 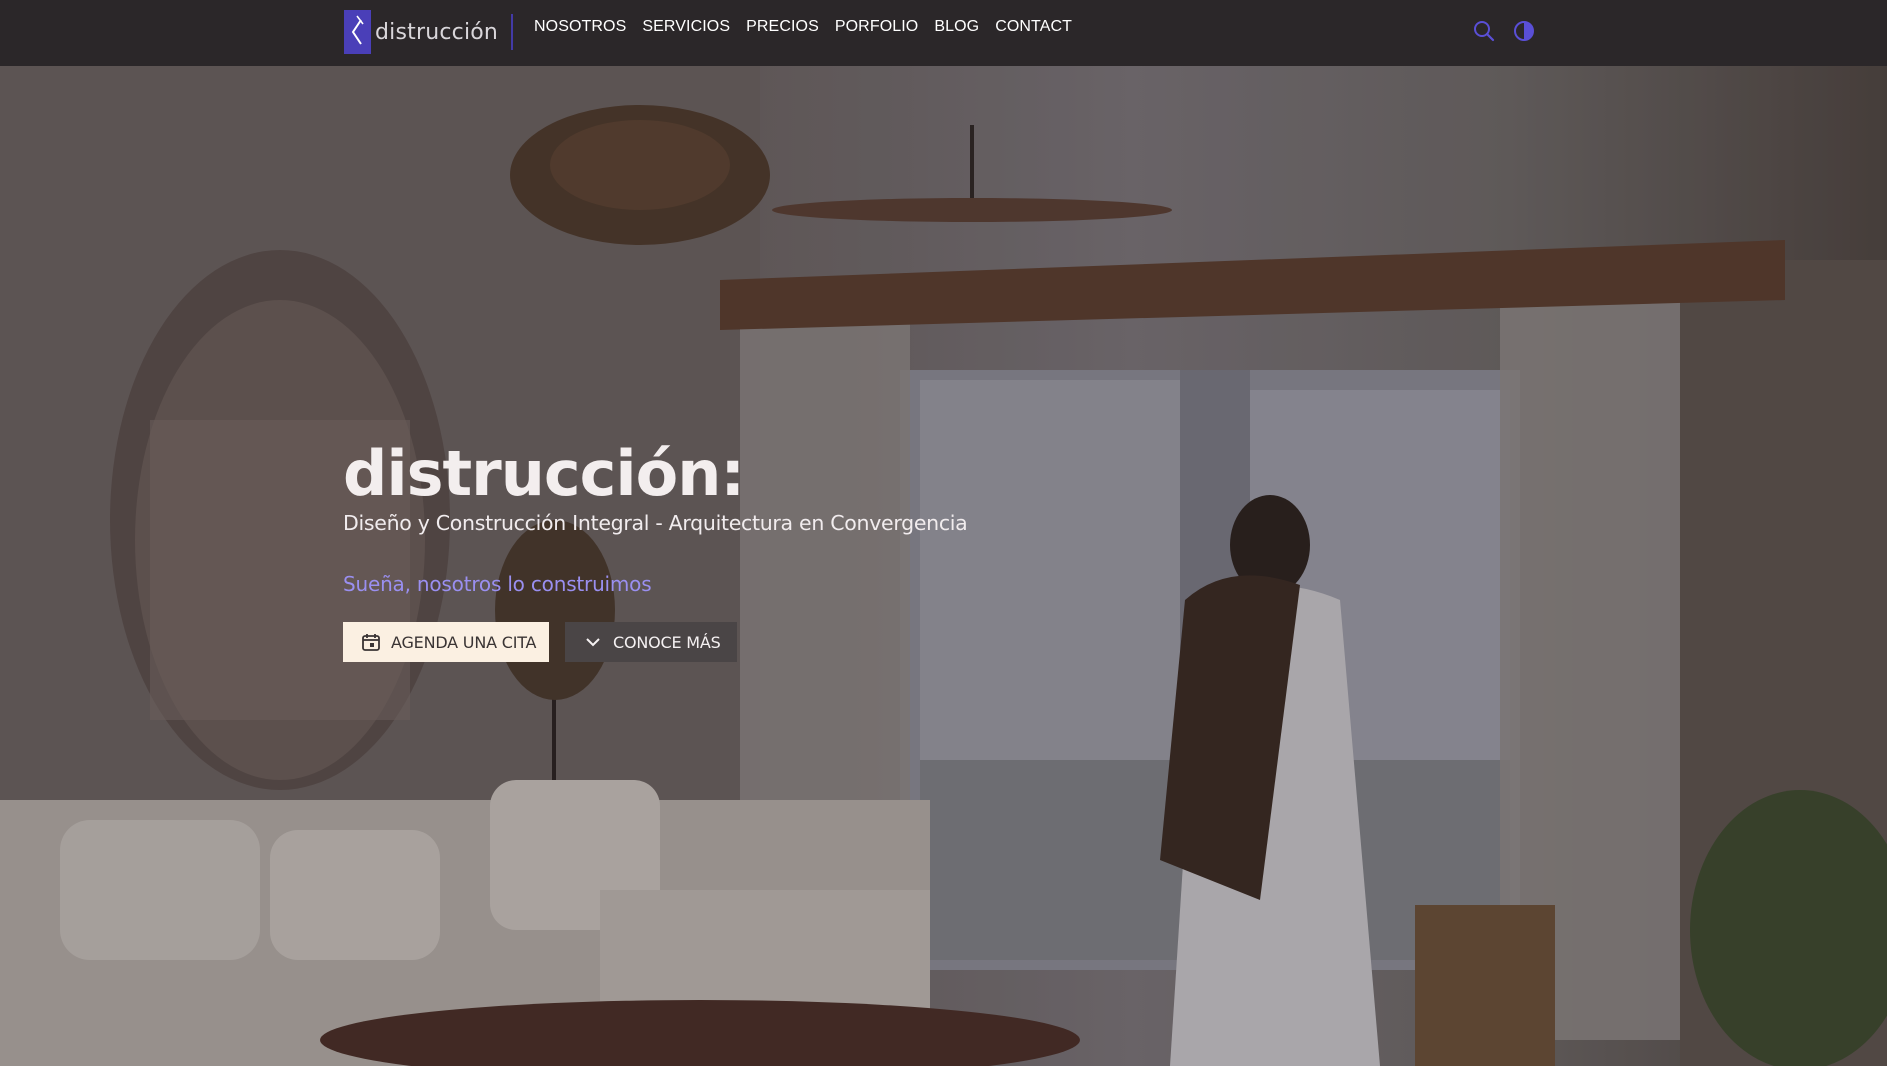 I want to click on learn-more-button: CONOCE MÁS, so click(x=651, y=642).